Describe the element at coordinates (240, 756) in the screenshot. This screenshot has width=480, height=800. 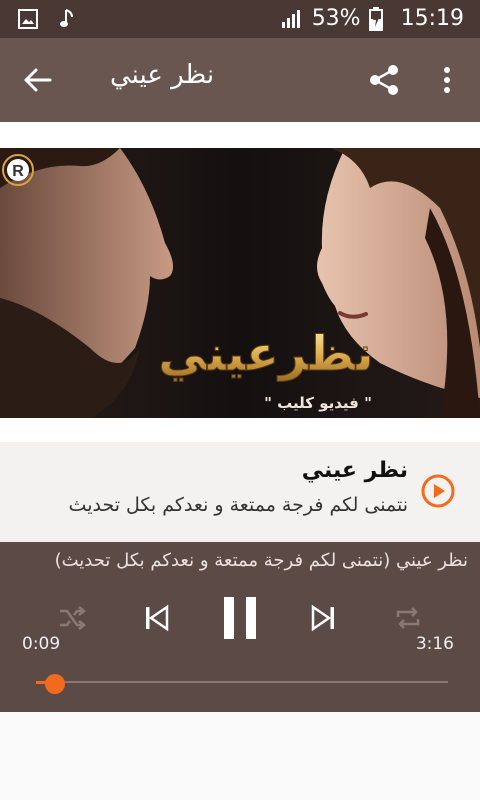
I see `empty-area` at that location.